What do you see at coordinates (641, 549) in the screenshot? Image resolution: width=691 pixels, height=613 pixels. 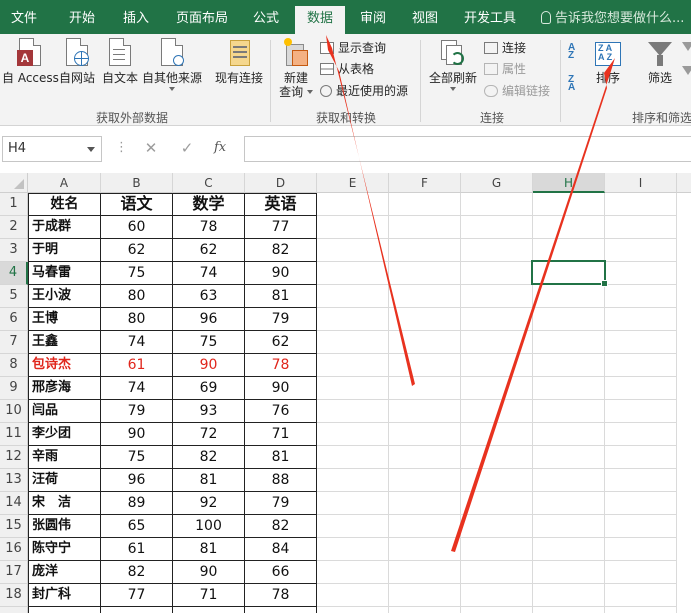 I see `cell-i16` at bounding box center [641, 549].